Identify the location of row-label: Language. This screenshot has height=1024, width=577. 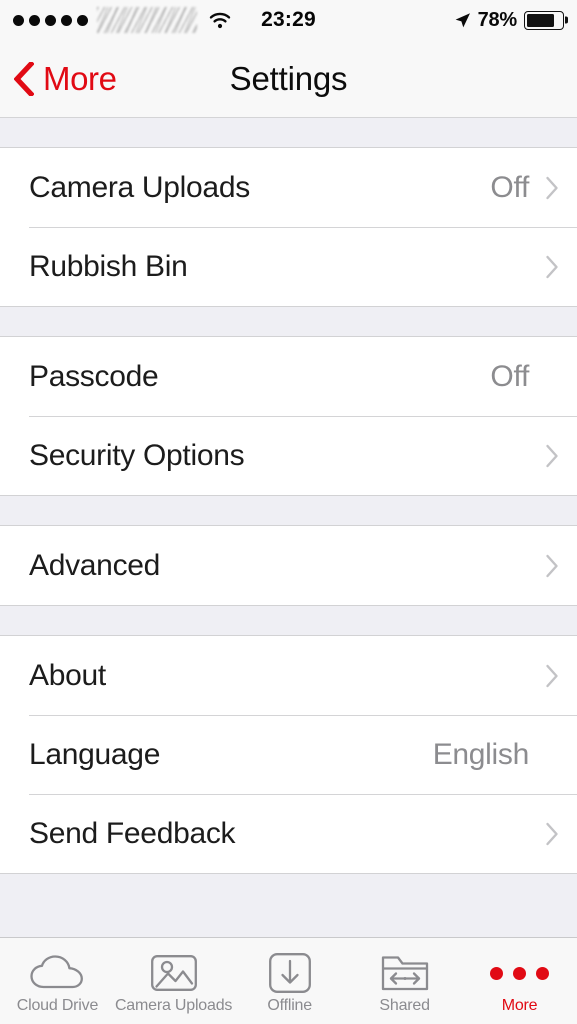
(95, 754).